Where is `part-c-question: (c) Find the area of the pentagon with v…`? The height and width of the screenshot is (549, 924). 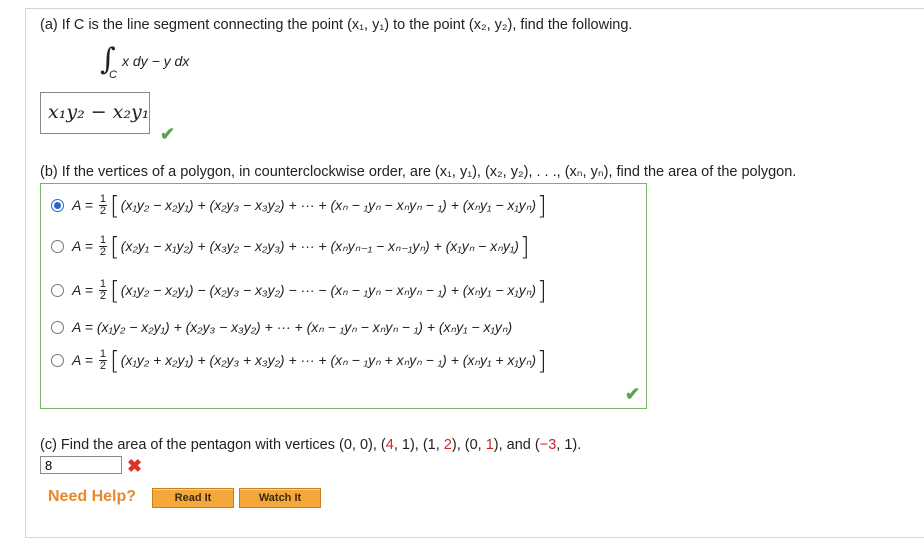 part-c-question: (c) Find the area of the pentagon with v… is located at coordinates (311, 445).